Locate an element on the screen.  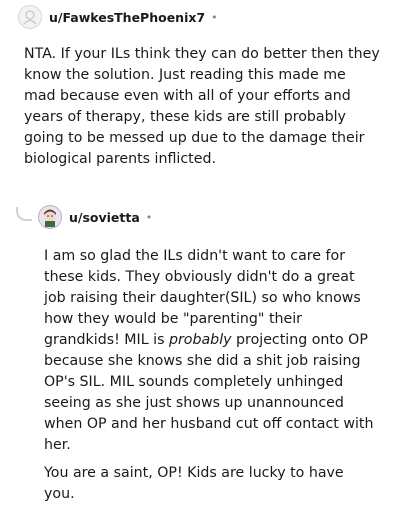
username: u/sovietta is located at coordinates (104, 217).